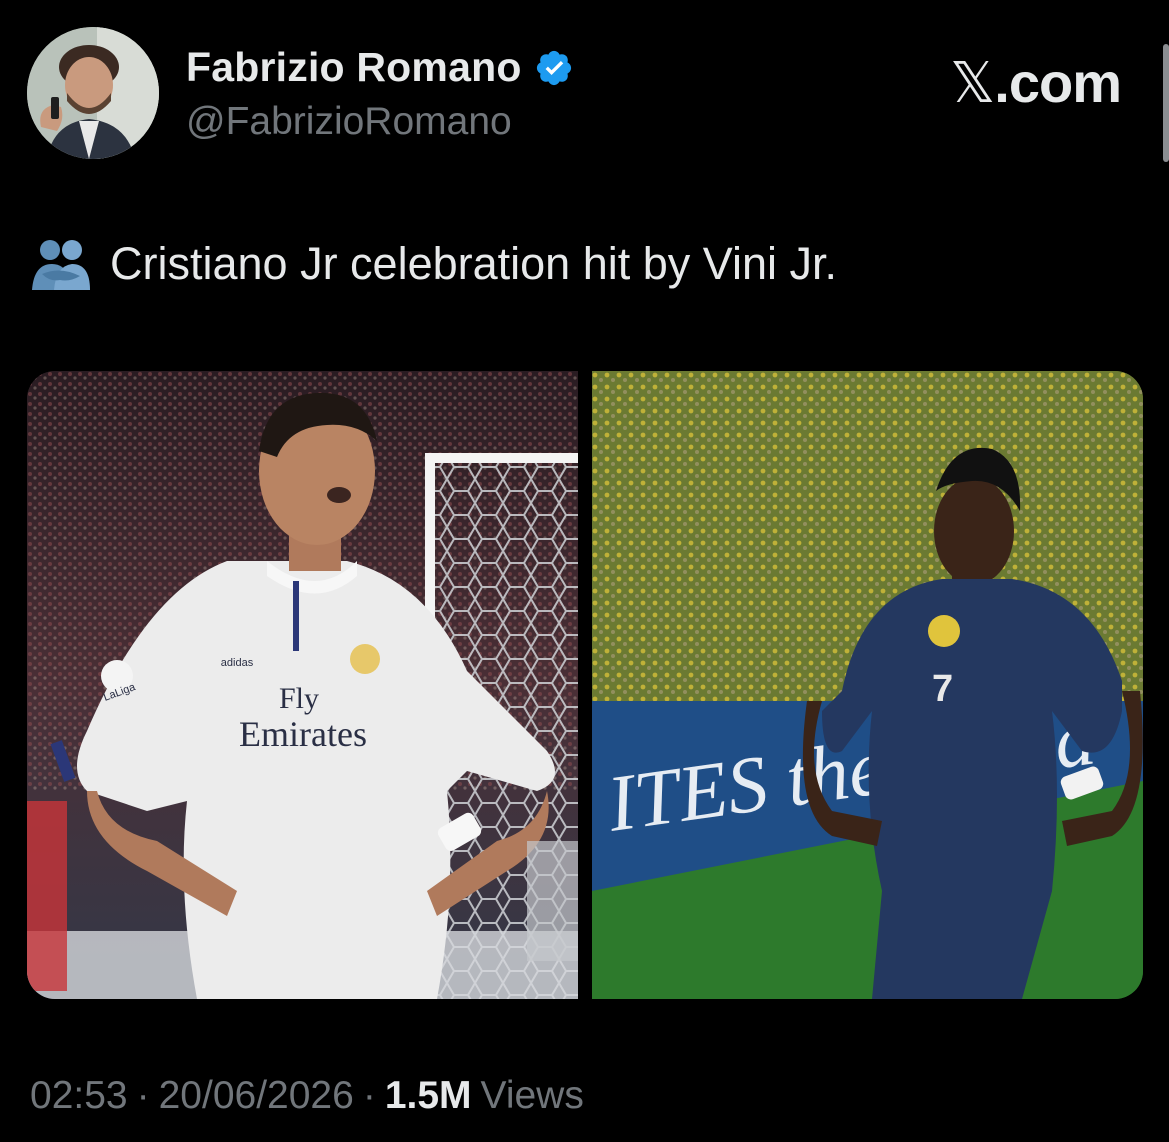  I want to click on author-name-row: Fabrizio Romano, so click(380, 67).